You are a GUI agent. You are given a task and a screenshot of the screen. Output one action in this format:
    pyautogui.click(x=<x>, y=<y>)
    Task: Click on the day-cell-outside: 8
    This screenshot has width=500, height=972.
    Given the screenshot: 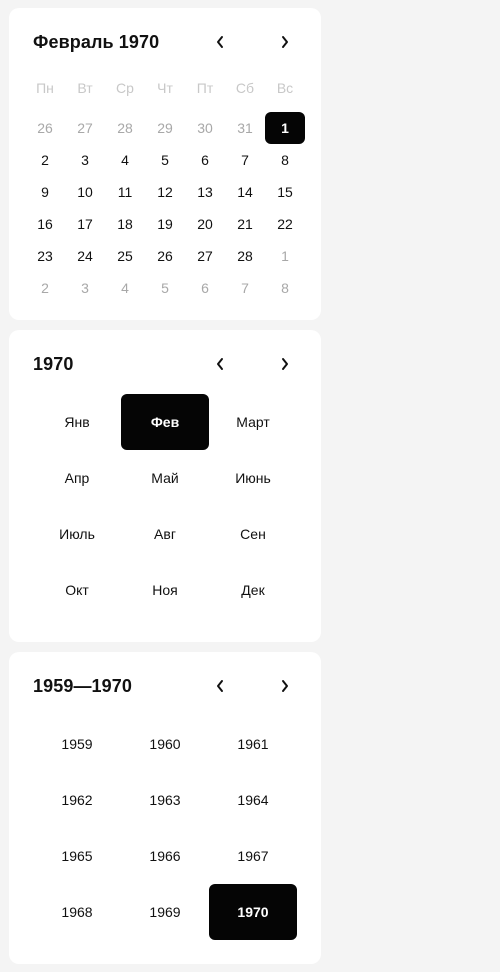 What is the action you would take?
    pyautogui.click(x=285, y=288)
    